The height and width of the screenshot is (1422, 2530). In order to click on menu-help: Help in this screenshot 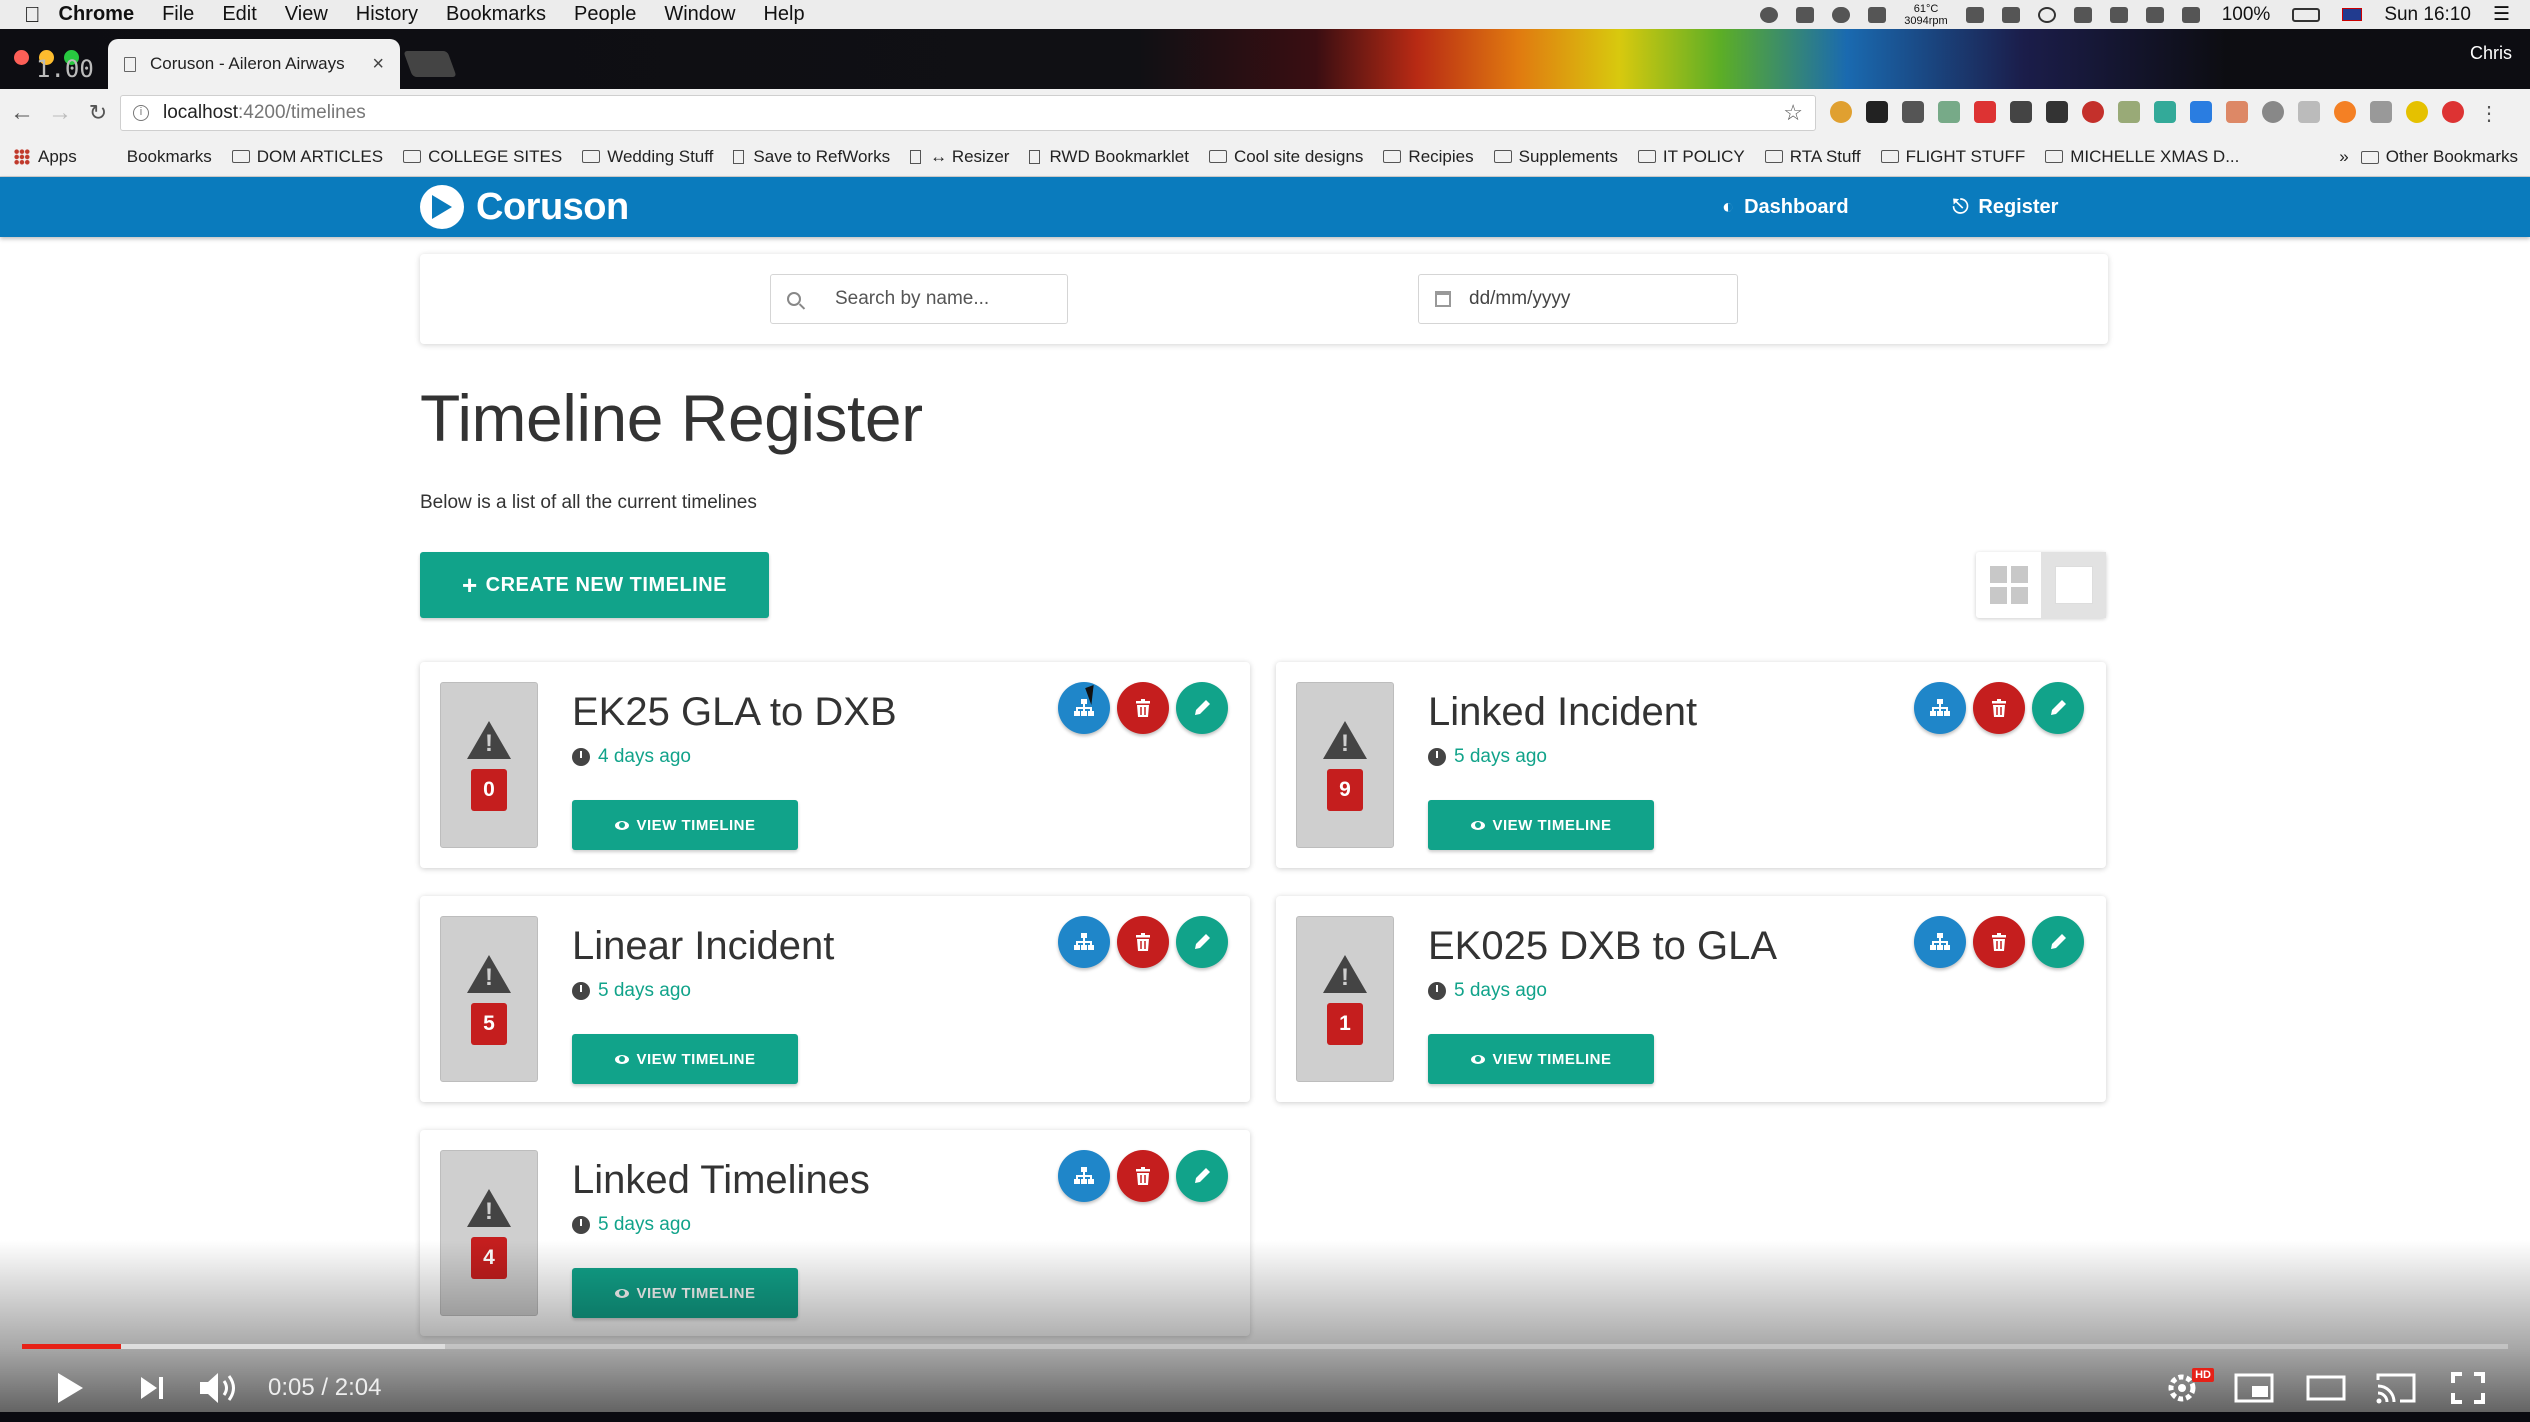, I will do `click(783, 14)`.